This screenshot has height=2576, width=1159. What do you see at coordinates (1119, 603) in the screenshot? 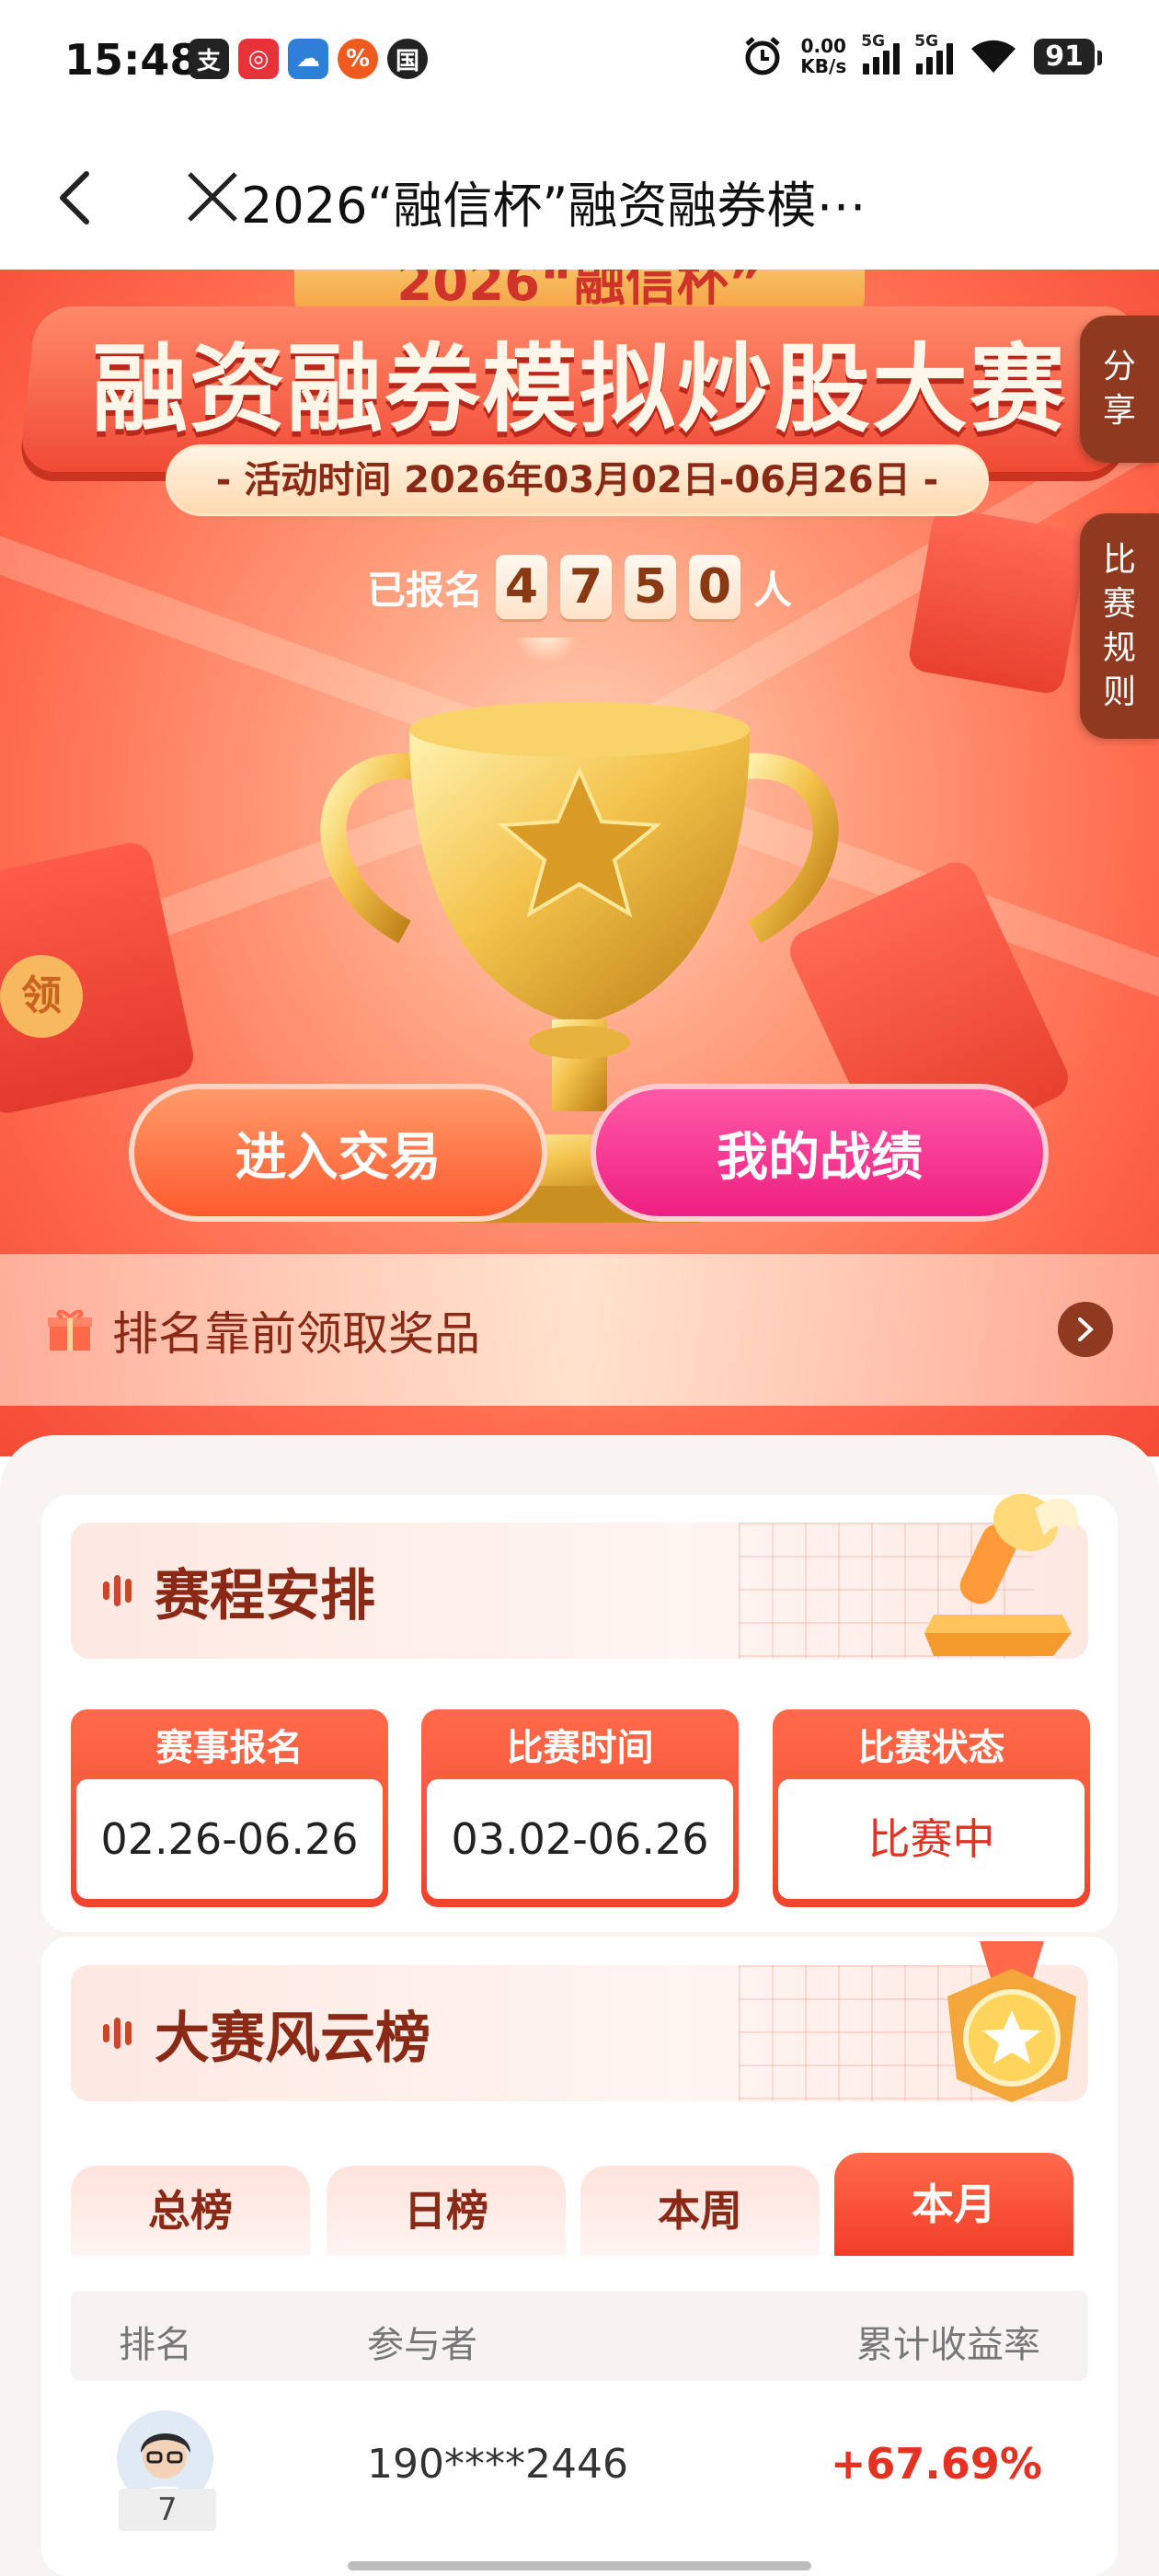
I see `rules-label-char: 赛` at bounding box center [1119, 603].